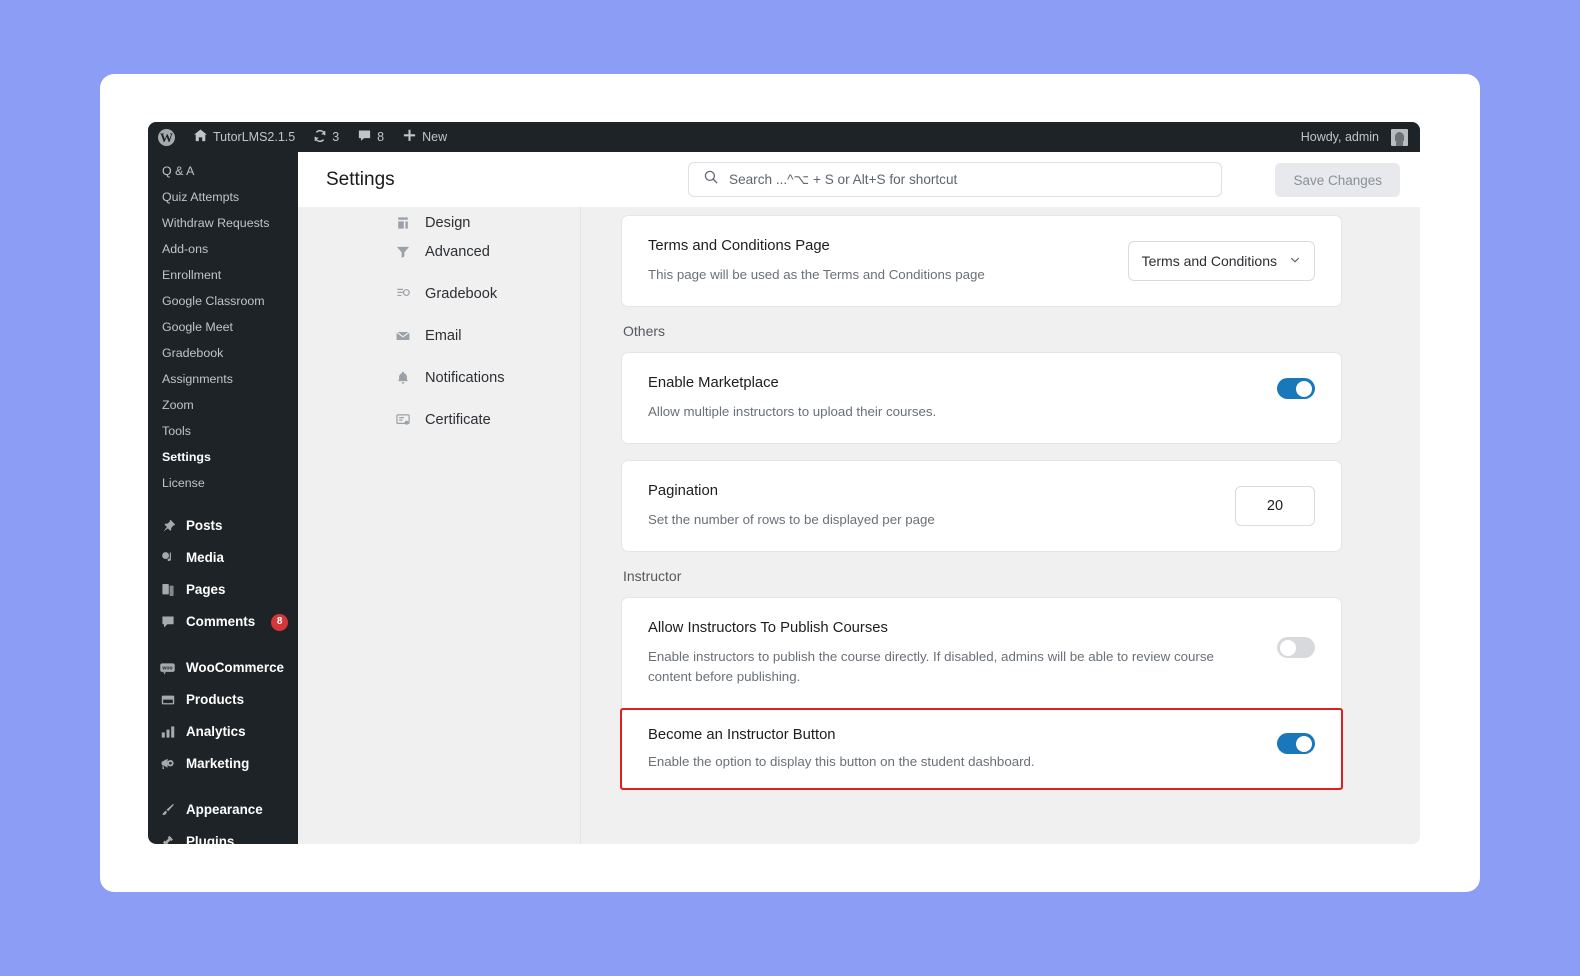  What do you see at coordinates (280, 622) in the screenshot?
I see `comments-badge: 8` at bounding box center [280, 622].